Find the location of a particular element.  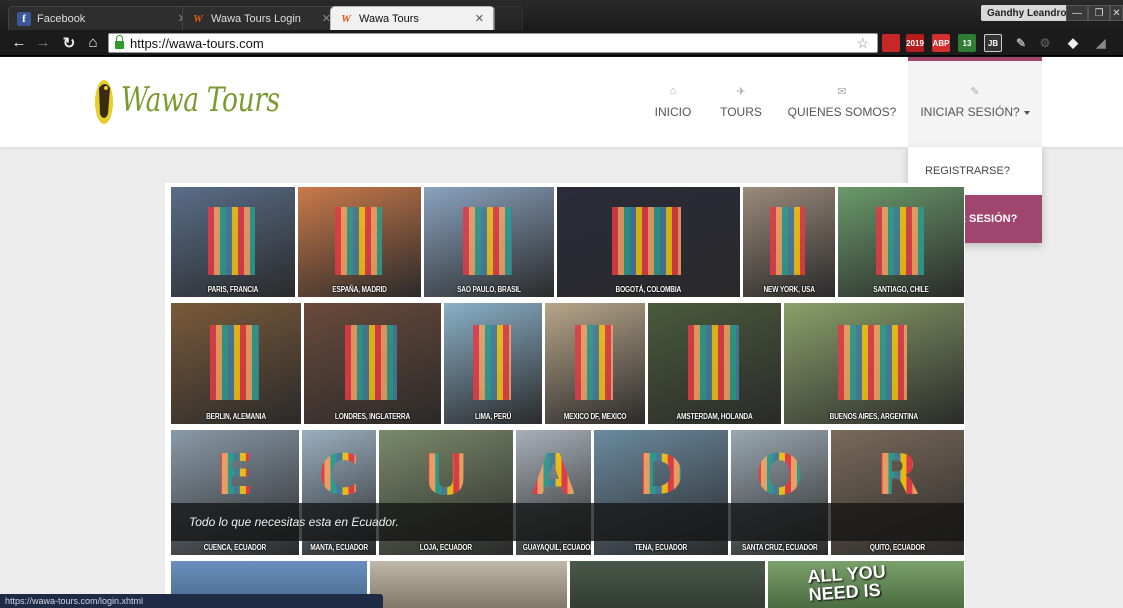

noscript-icon is located at coordinates (891, 43).